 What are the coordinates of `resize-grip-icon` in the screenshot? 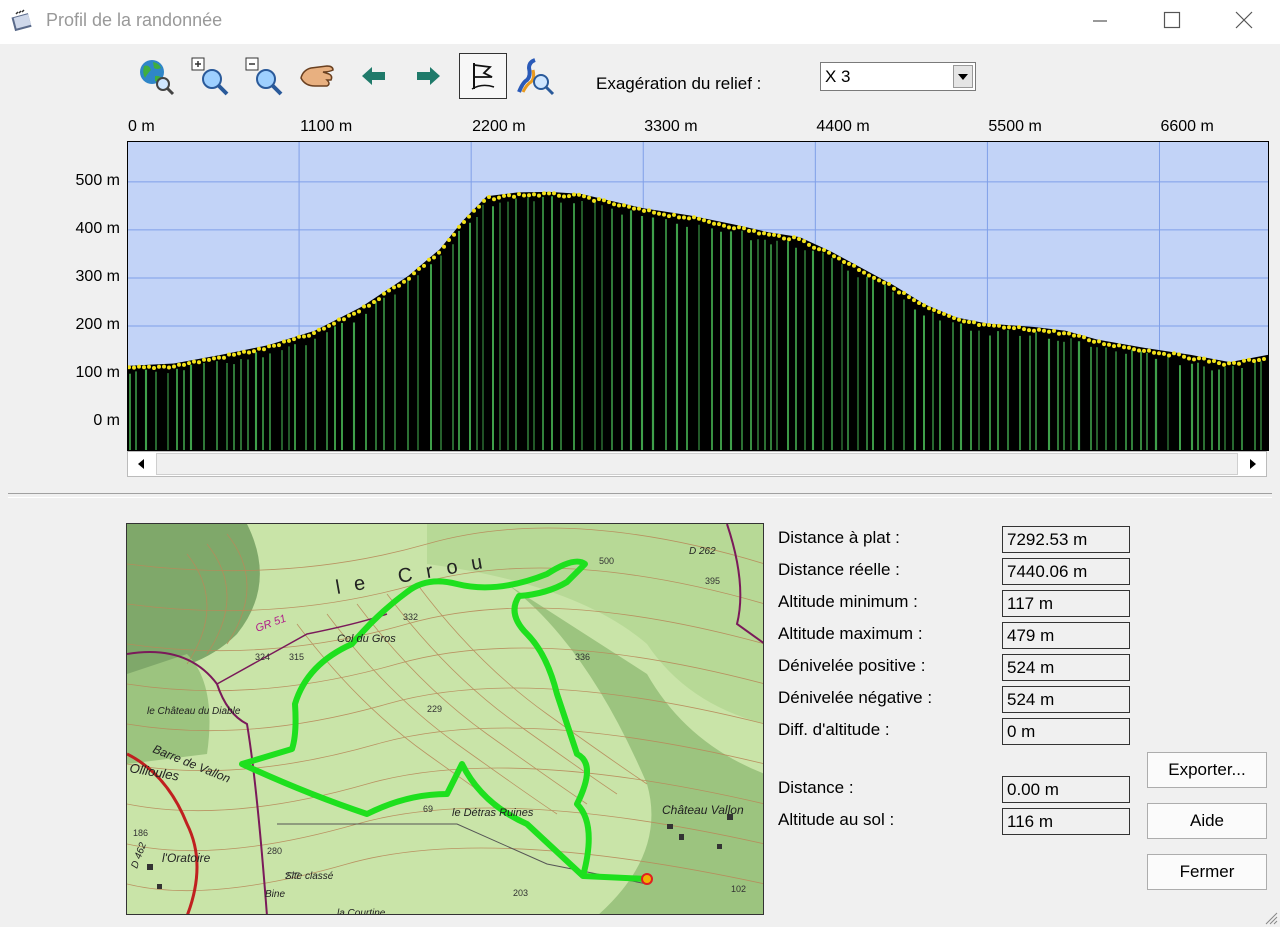 It's located at (1271, 918).